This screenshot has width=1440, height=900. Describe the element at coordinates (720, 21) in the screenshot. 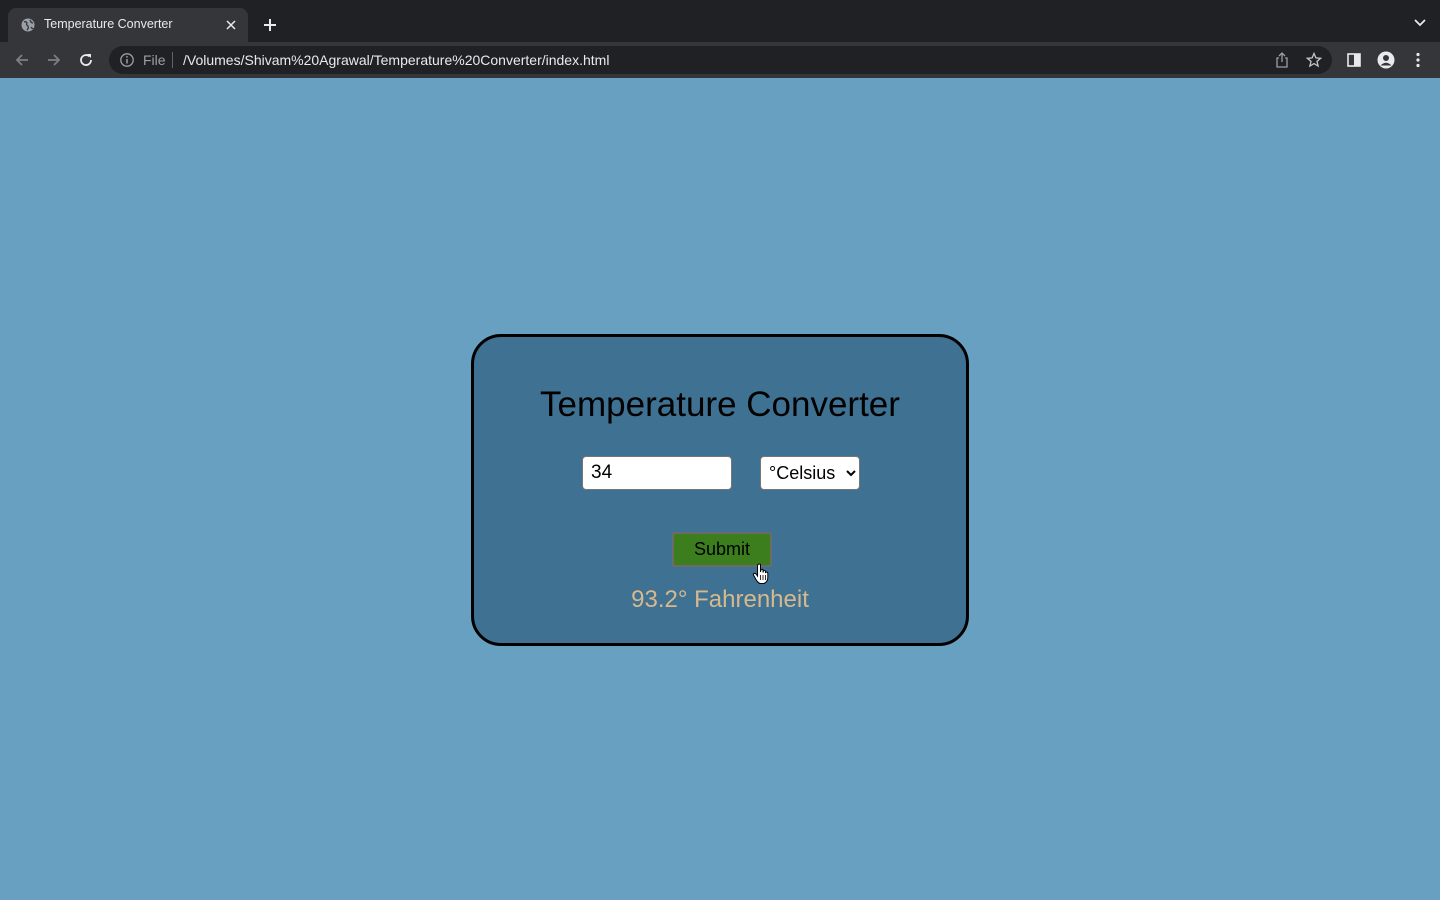

I see `tab-strip: Temperature Converter` at that location.